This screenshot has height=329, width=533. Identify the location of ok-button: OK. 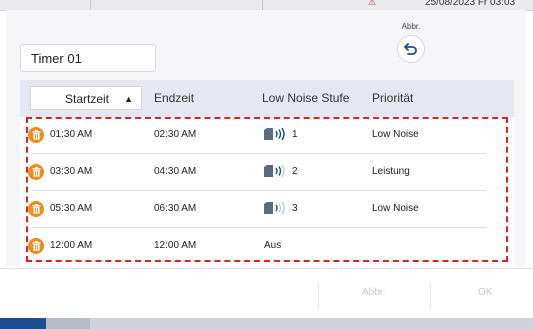
(485, 292).